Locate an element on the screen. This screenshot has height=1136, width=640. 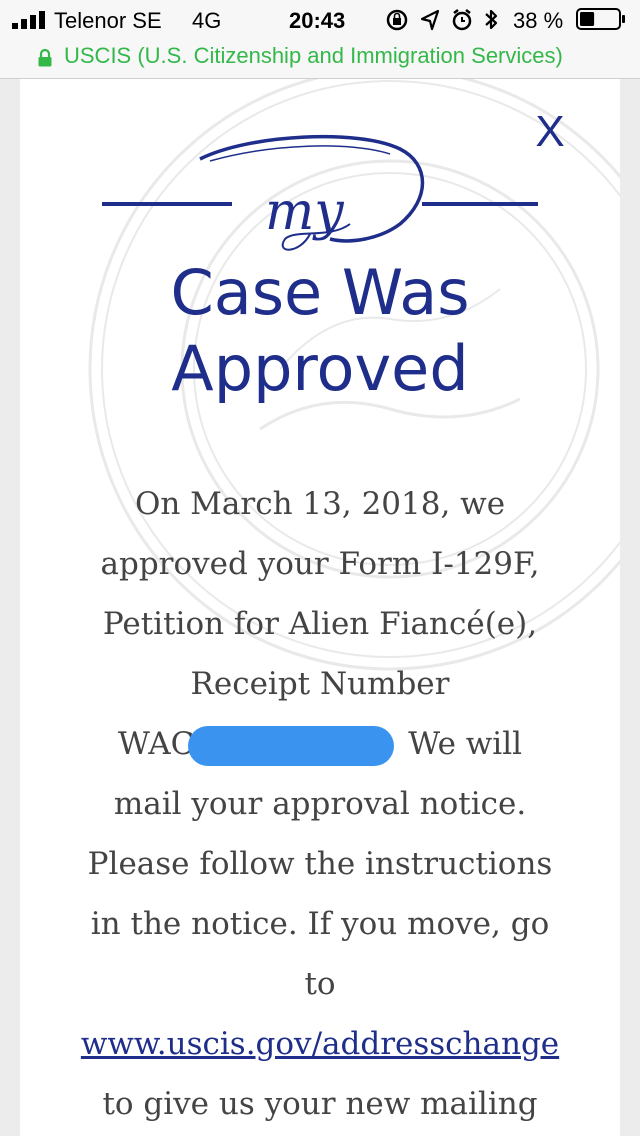
battery-icon is located at coordinates (600, 19).